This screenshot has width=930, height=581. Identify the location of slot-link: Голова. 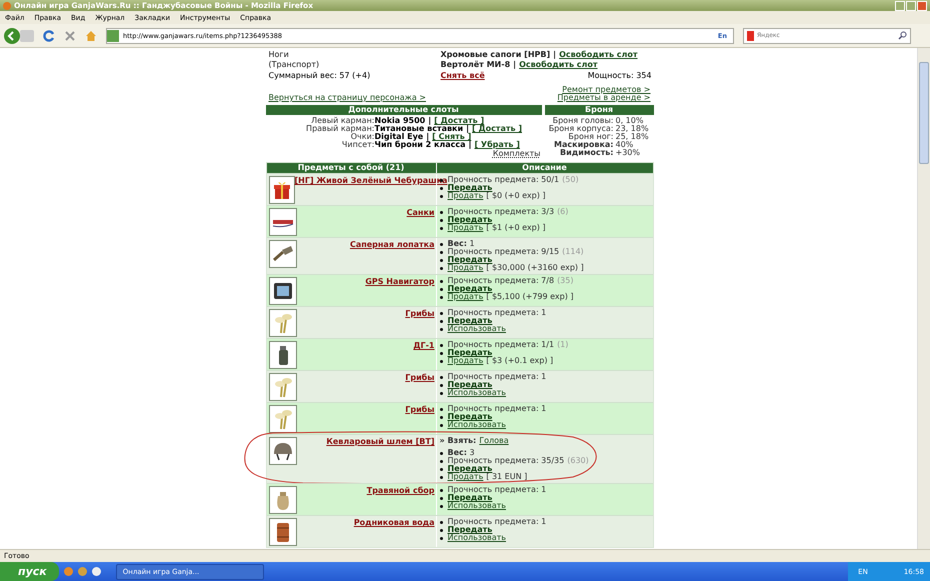
(494, 441).